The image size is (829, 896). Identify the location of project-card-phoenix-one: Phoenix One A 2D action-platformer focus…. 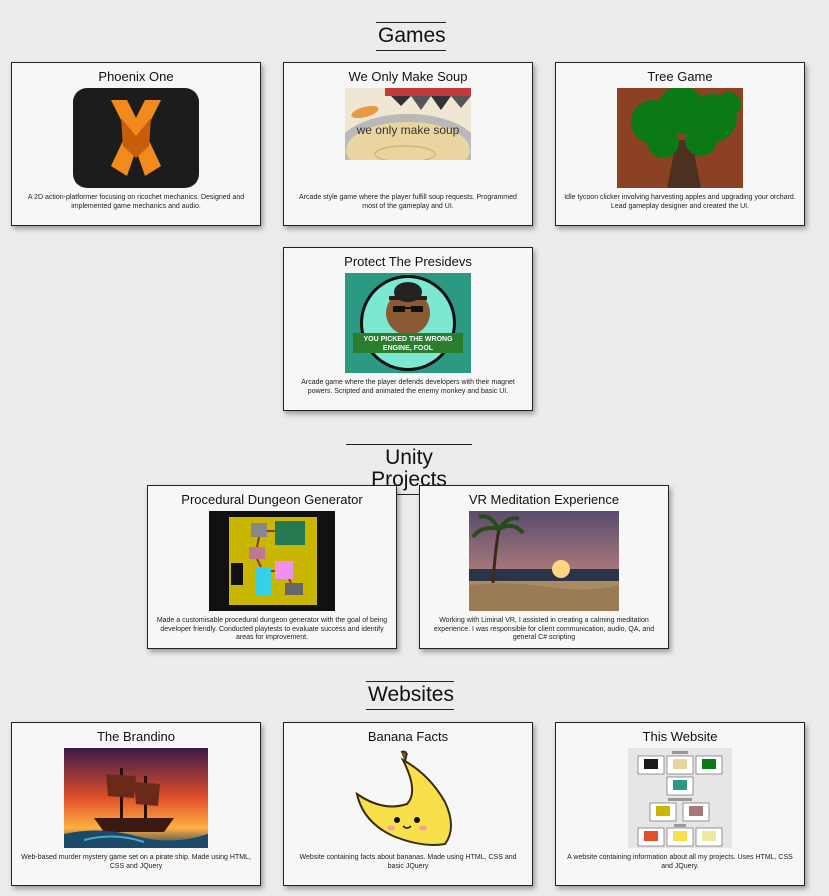
(136, 144).